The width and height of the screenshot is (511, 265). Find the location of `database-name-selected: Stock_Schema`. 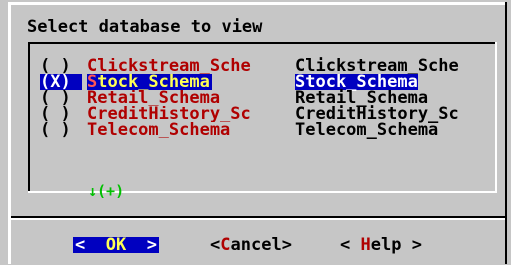

database-name-selected: Stock_Schema is located at coordinates (149, 82).